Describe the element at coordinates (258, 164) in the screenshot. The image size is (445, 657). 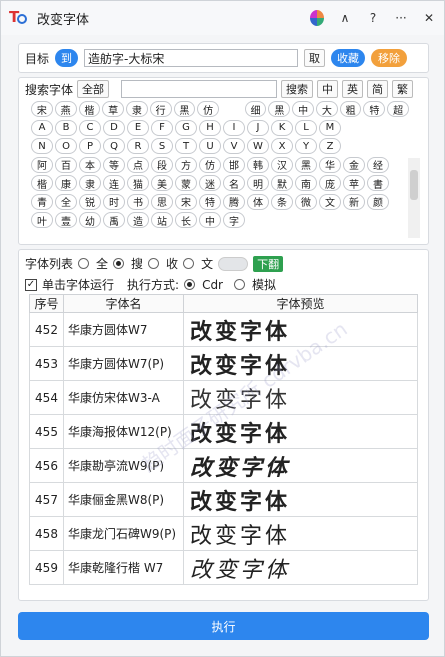
I see `filter-chip: 韩` at that location.